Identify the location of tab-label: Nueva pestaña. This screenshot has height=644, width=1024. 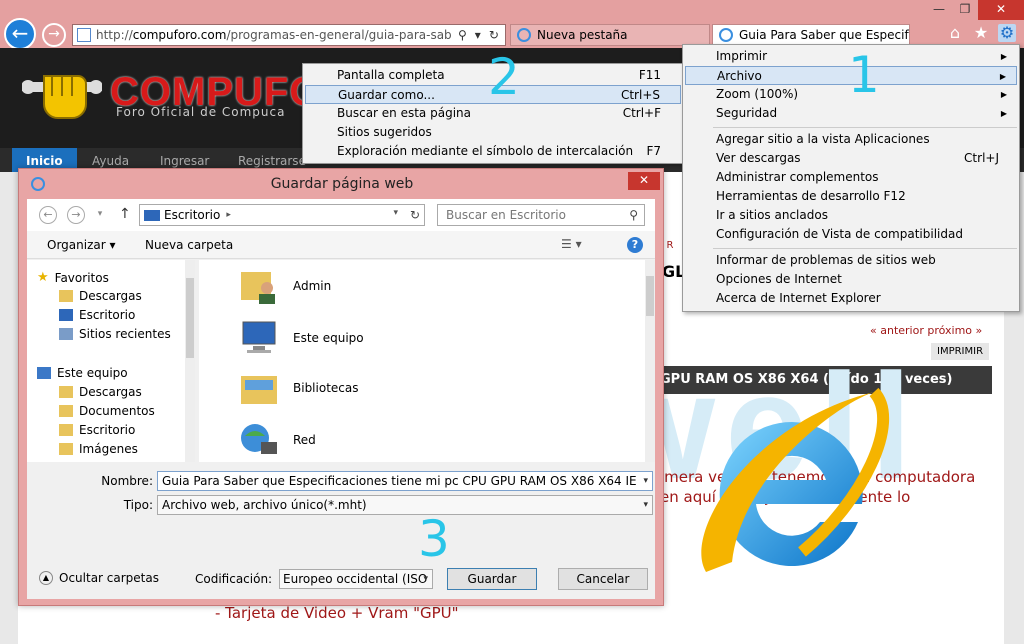
(582, 35).